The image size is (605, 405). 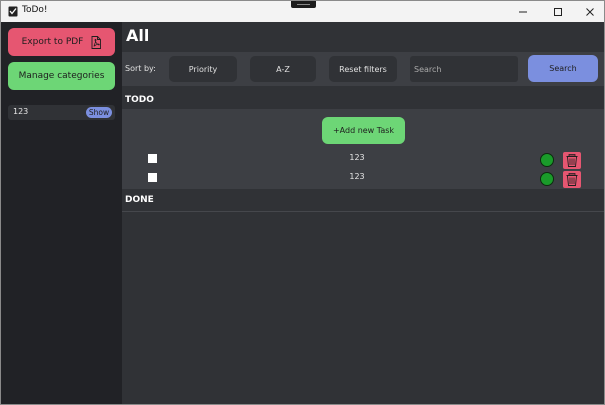 I want to click on minimize-button, so click(x=523, y=11).